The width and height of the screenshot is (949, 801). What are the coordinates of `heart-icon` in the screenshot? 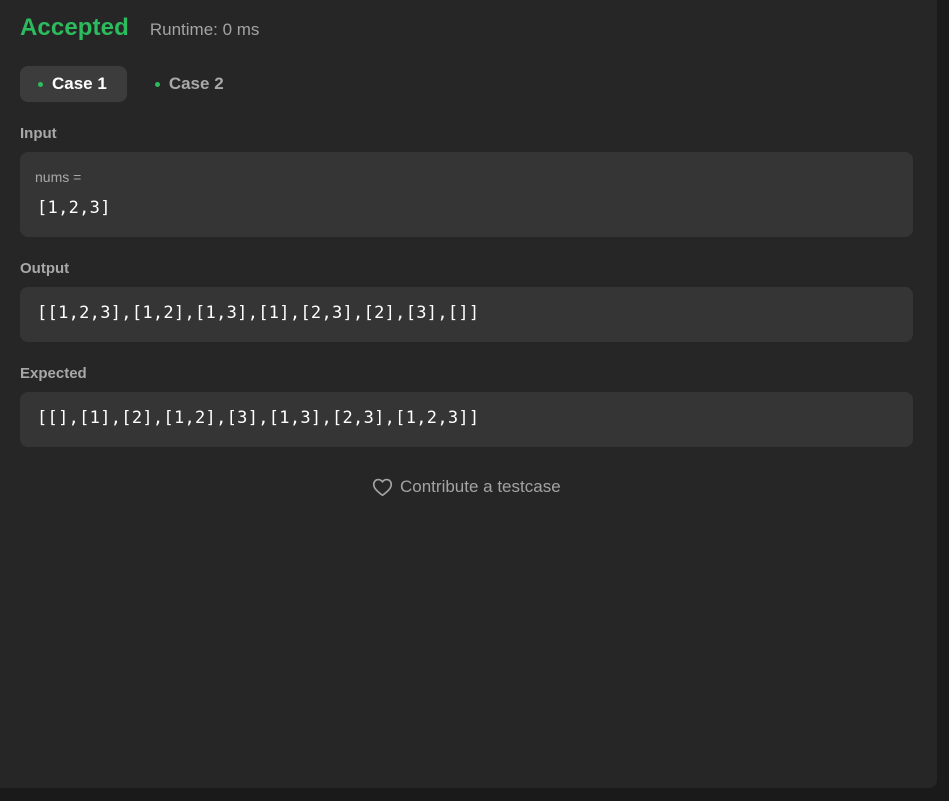 It's located at (382, 487).